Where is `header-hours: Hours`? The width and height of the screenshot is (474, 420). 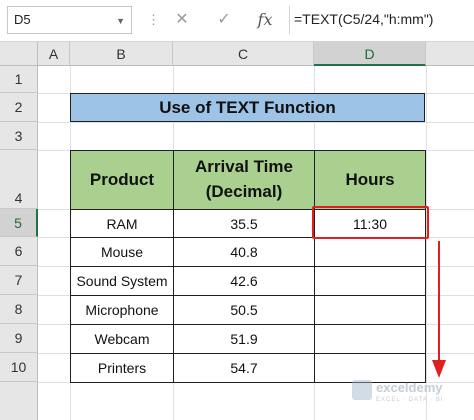
header-hours: Hours is located at coordinates (370, 180).